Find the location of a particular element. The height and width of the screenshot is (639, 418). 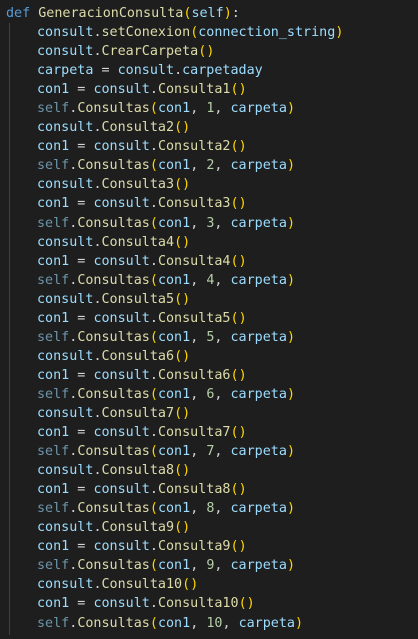

code-line: self.Consultas(con1, 8, carpeta) is located at coordinates (174, 508).